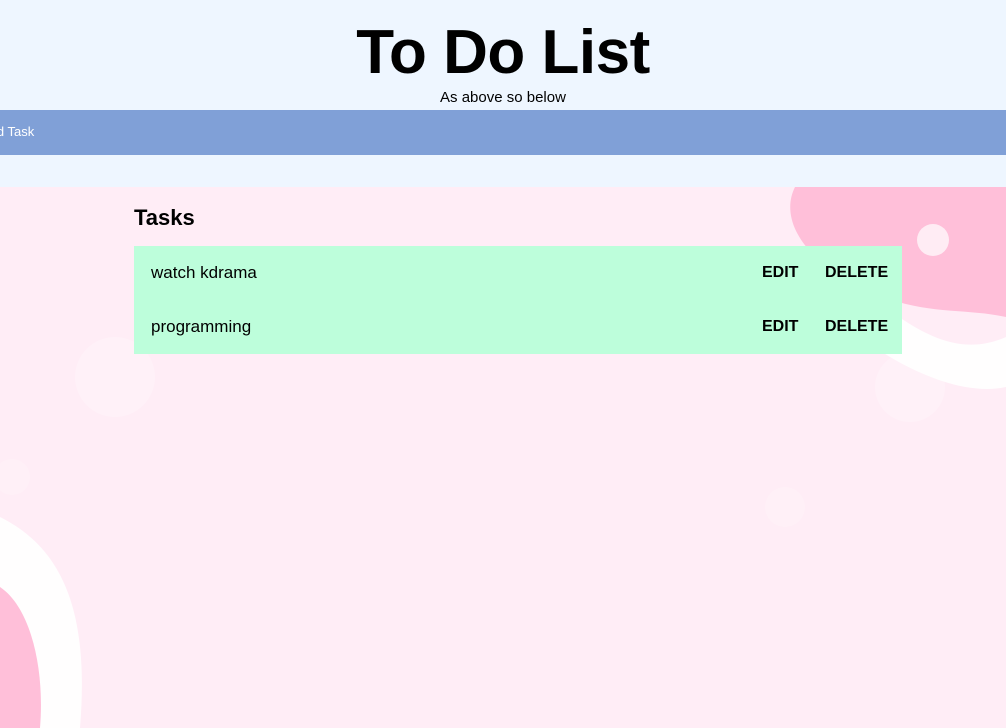  What do you see at coordinates (503, 52) in the screenshot?
I see `page-title: To Do List` at bounding box center [503, 52].